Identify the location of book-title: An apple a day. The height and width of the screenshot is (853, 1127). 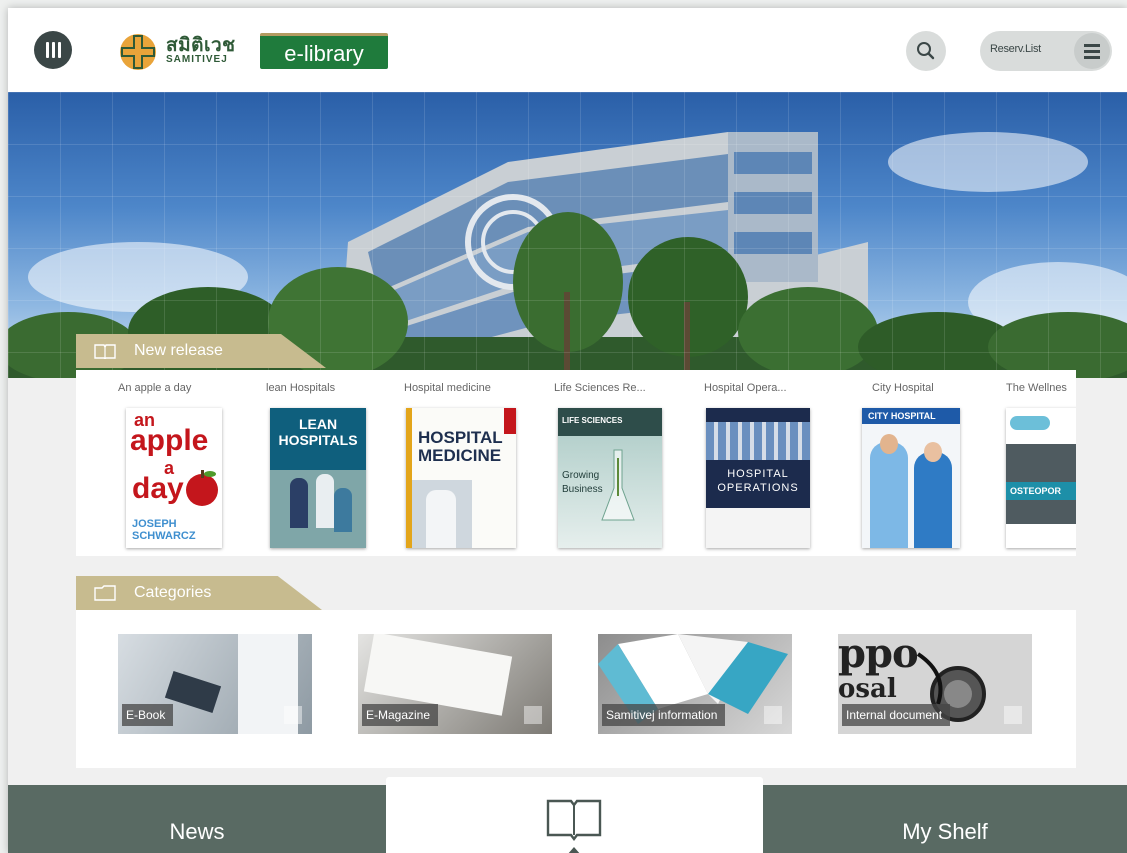
(155, 388).